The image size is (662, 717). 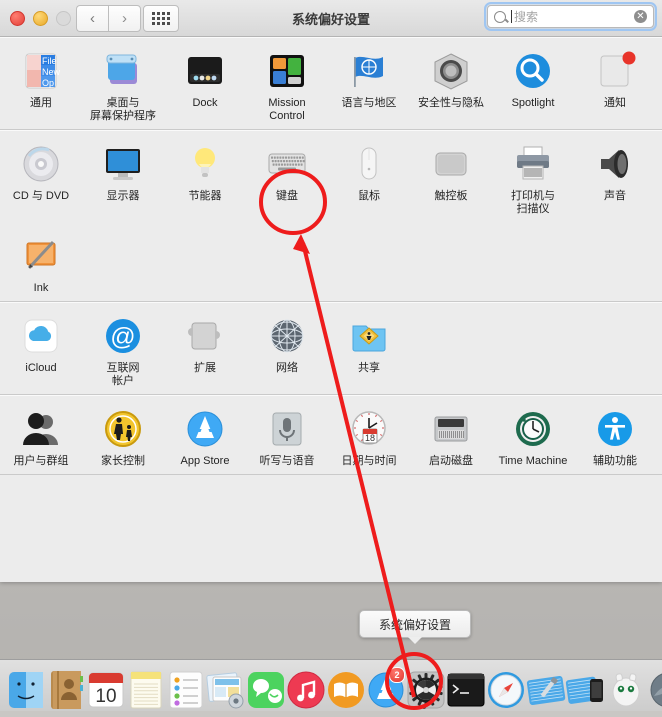 I want to click on pref-item-cd-dvd: CD 与 DVD, so click(x=41, y=178).